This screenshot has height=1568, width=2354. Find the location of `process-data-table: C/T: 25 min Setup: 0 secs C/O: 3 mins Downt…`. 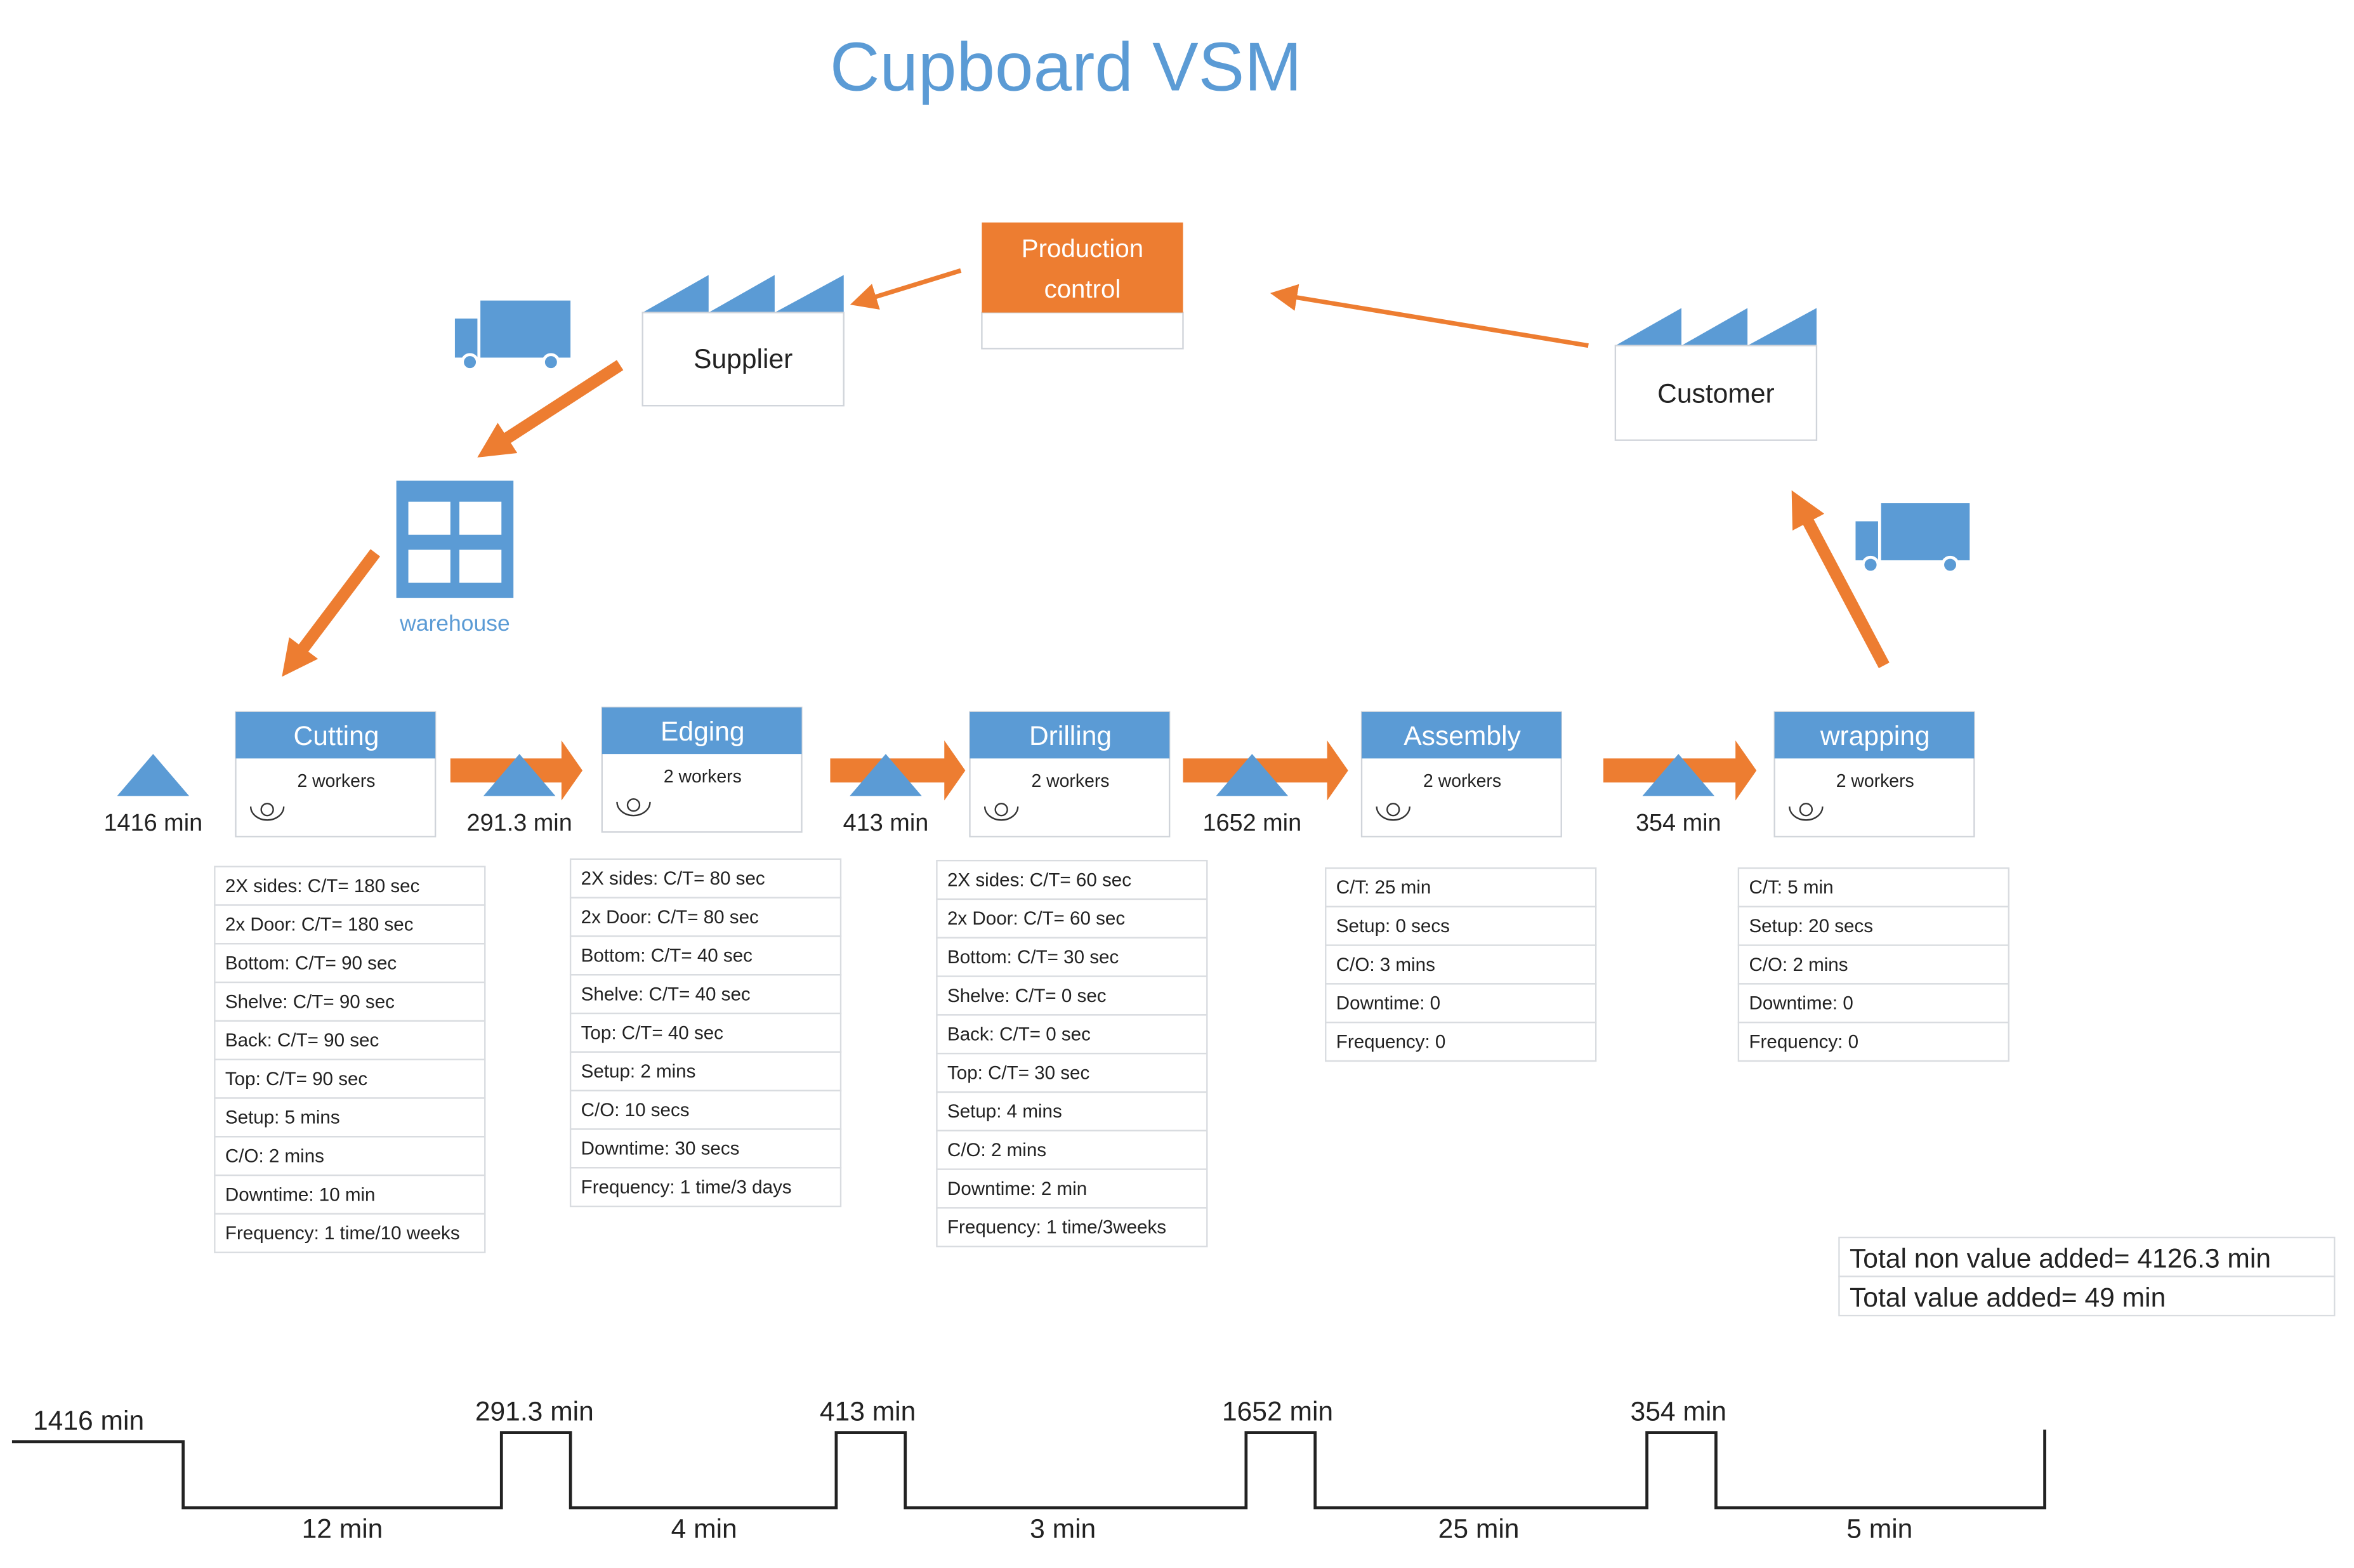

process-data-table: C/T: 25 min Setup: 0 secs C/O: 3 mins Downt… is located at coordinates (1461, 964).